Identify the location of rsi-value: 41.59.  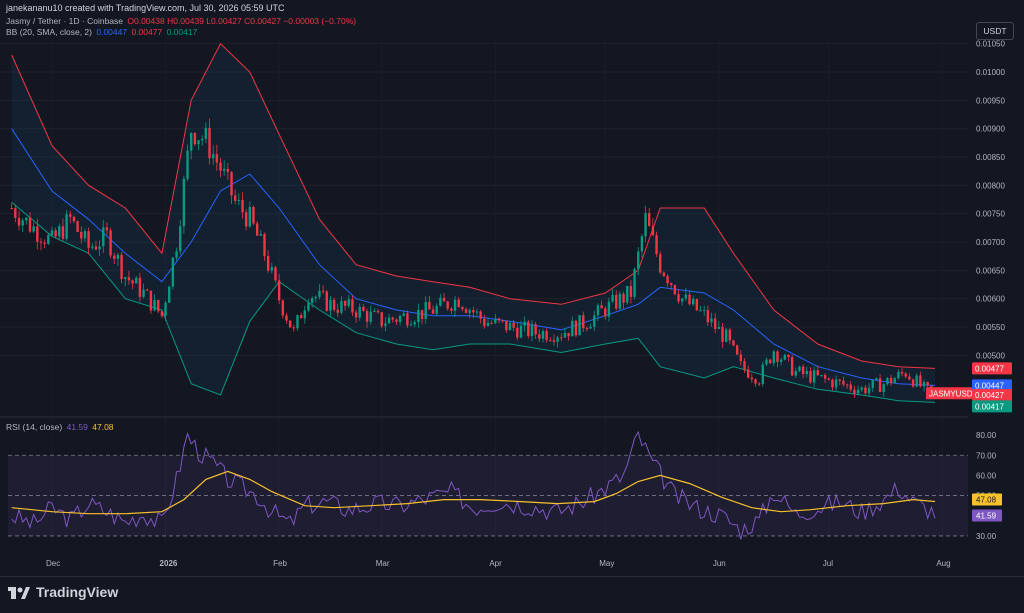
(77, 427).